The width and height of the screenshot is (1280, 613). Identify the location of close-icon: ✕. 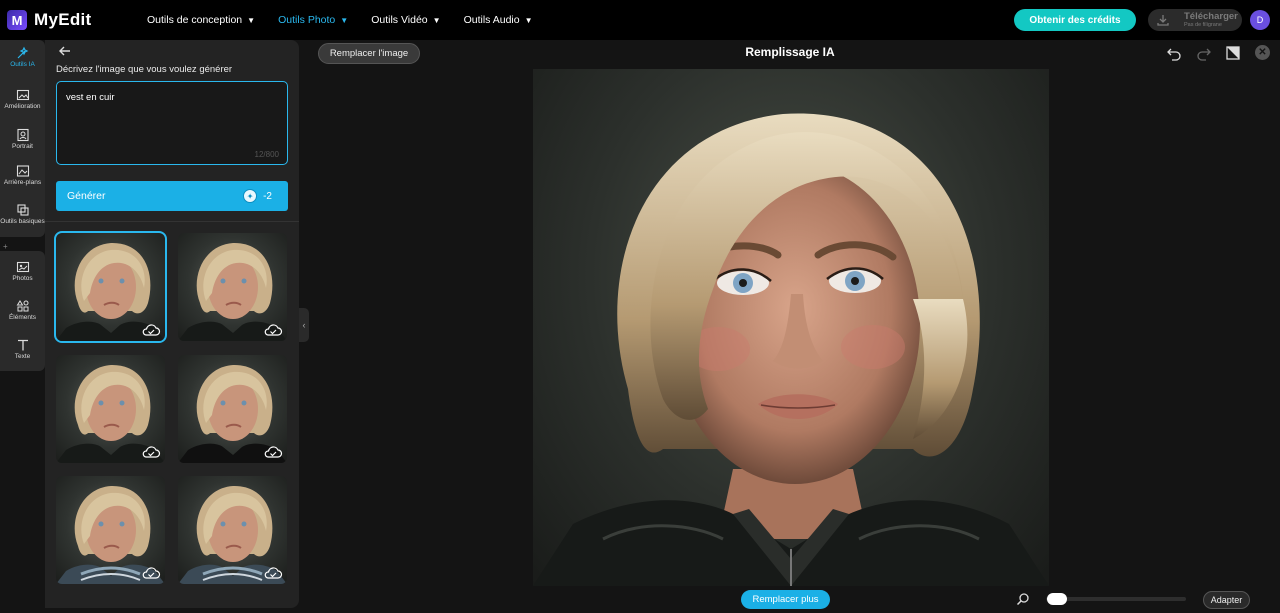
(1262, 52).